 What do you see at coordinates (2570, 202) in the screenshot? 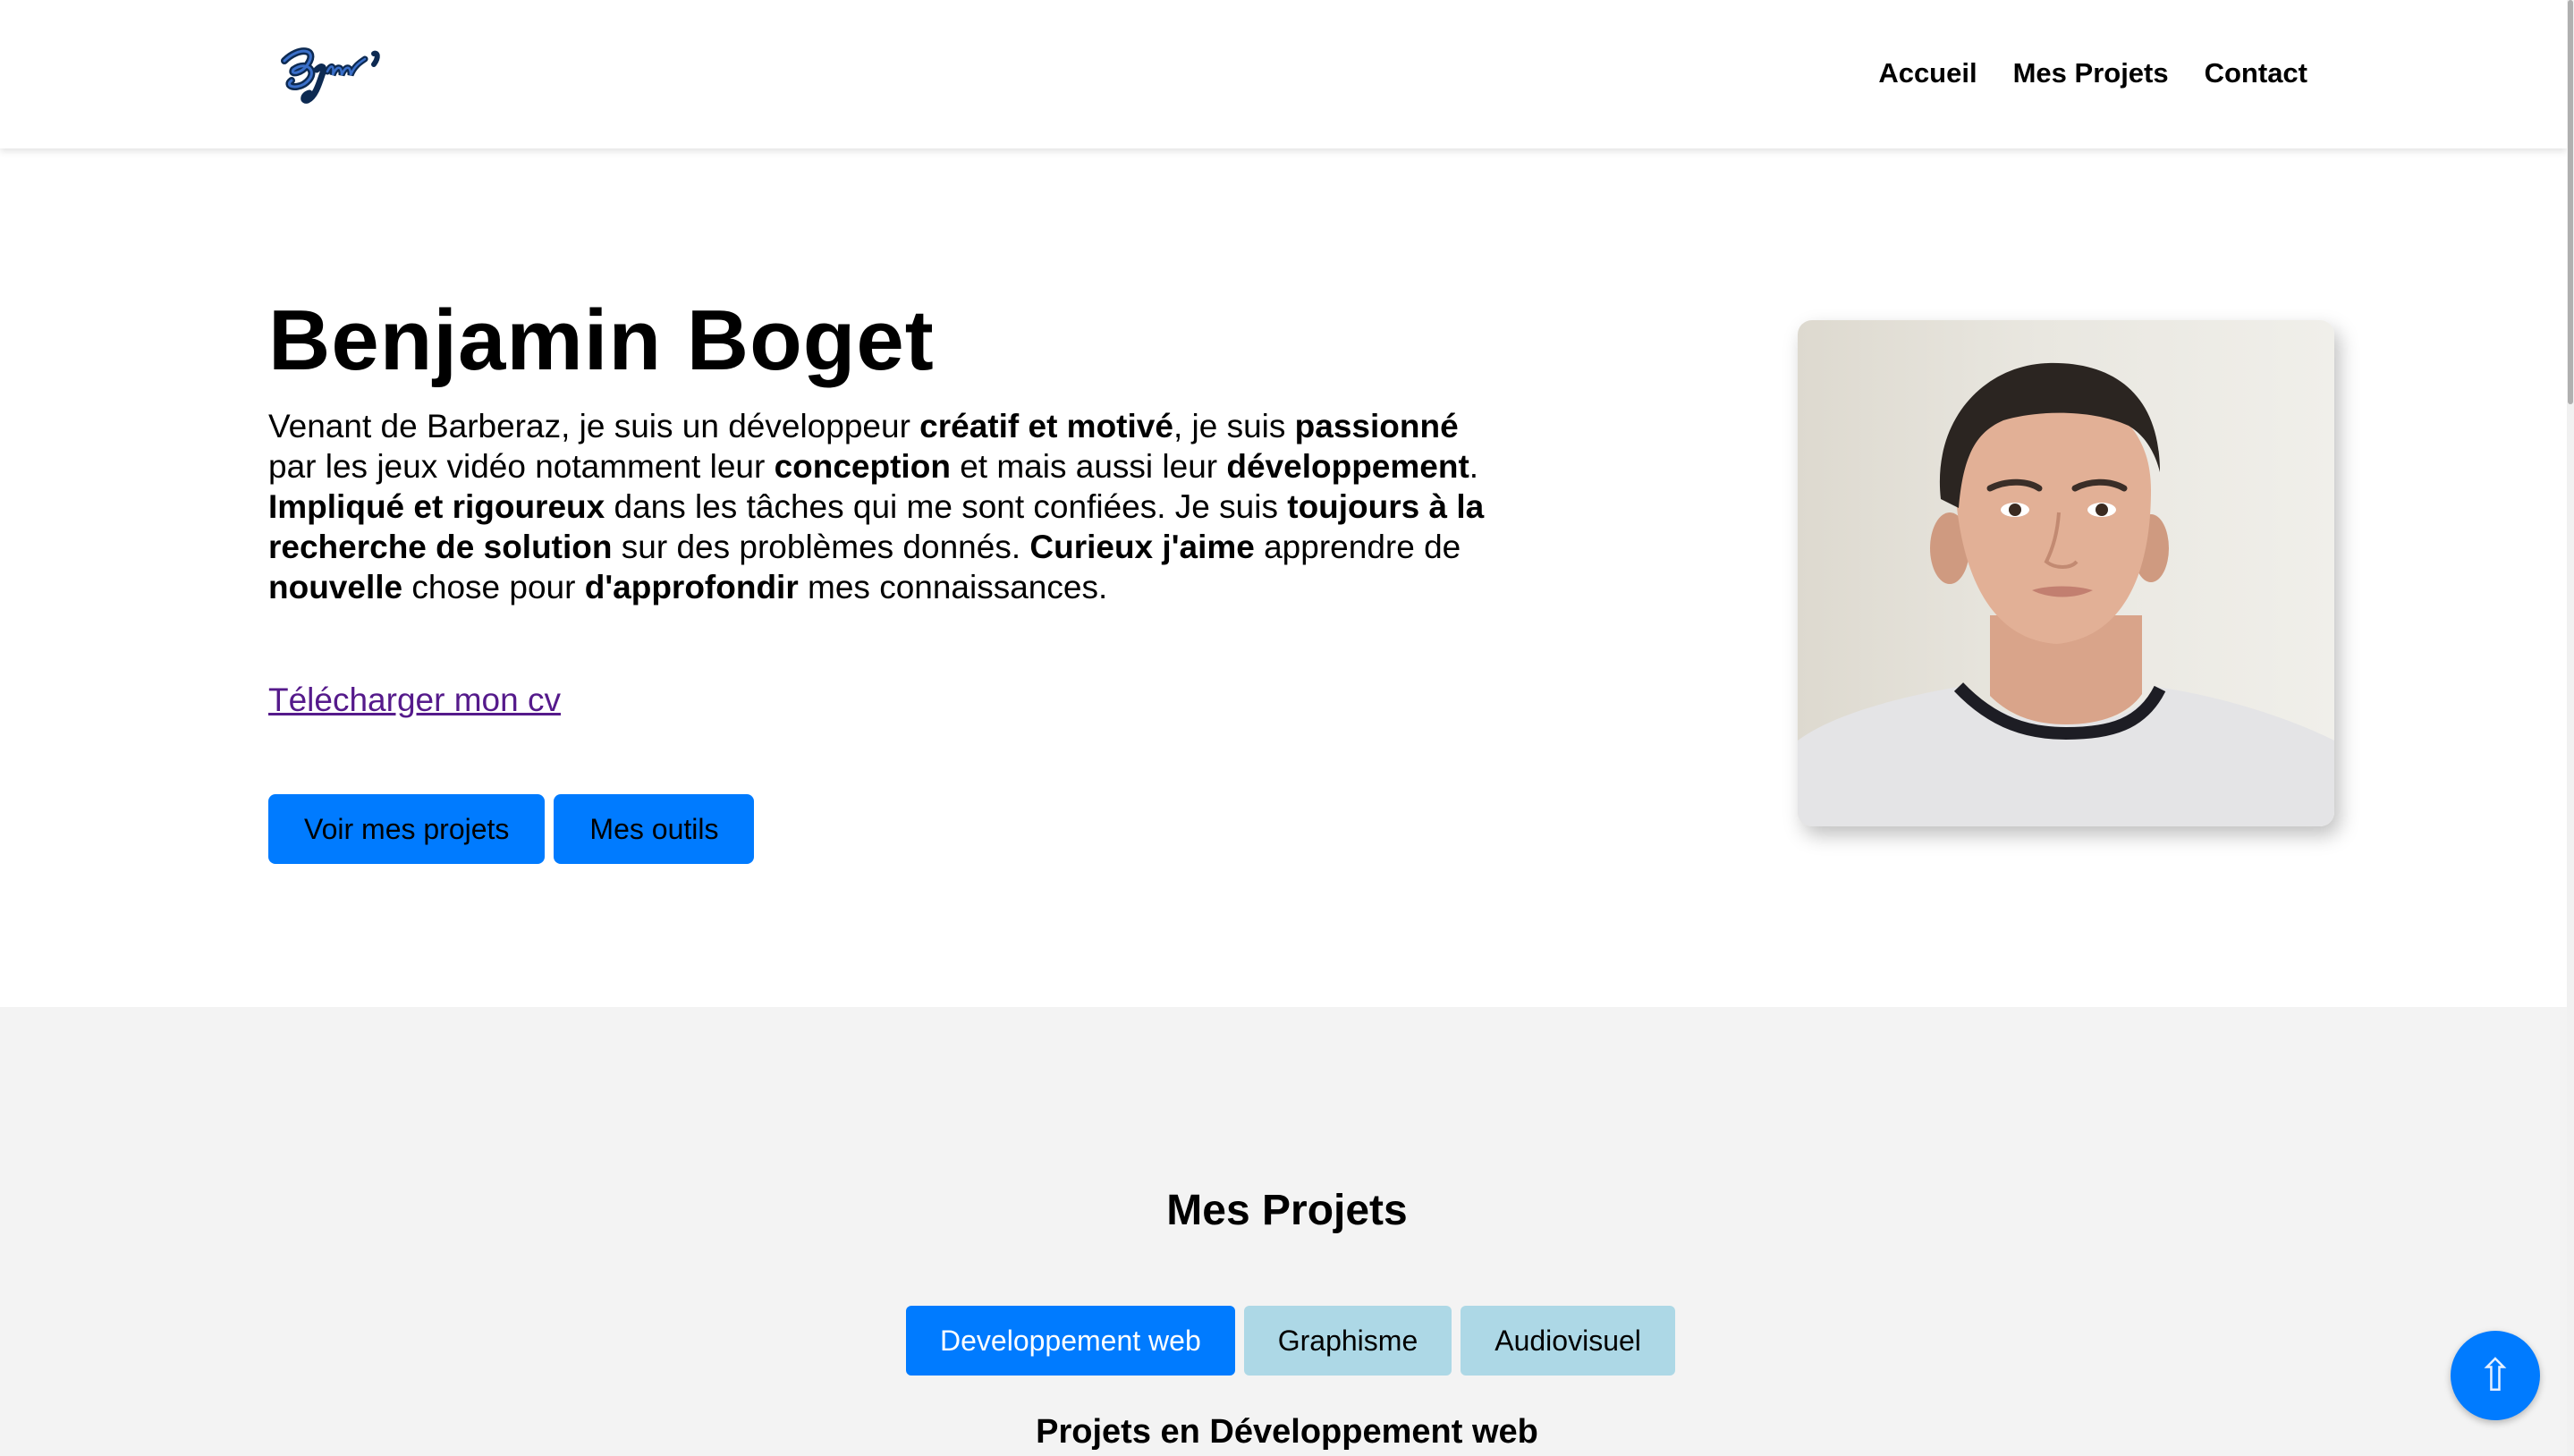
I see `scrollbar-thumb` at bounding box center [2570, 202].